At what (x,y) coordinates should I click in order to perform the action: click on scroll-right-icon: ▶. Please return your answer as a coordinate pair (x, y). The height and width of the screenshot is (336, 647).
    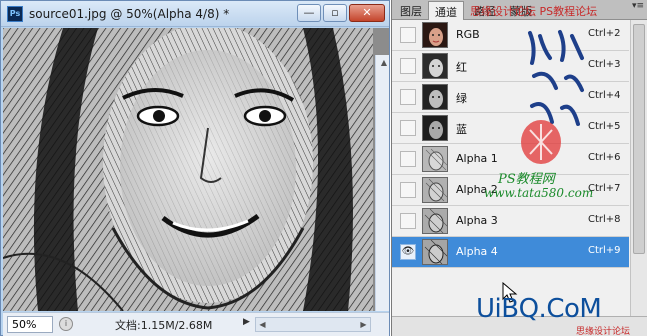
    Looking at the image, I should click on (363, 324).